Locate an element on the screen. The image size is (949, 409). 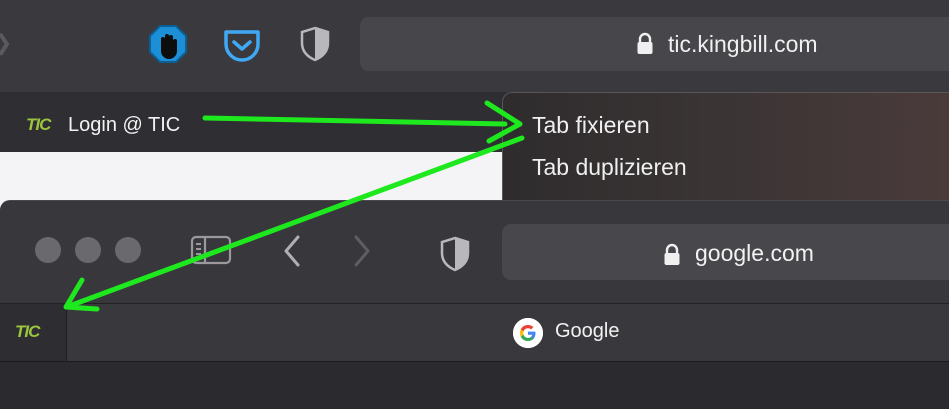
front-window-tab-bar is located at coordinates (474, 332).